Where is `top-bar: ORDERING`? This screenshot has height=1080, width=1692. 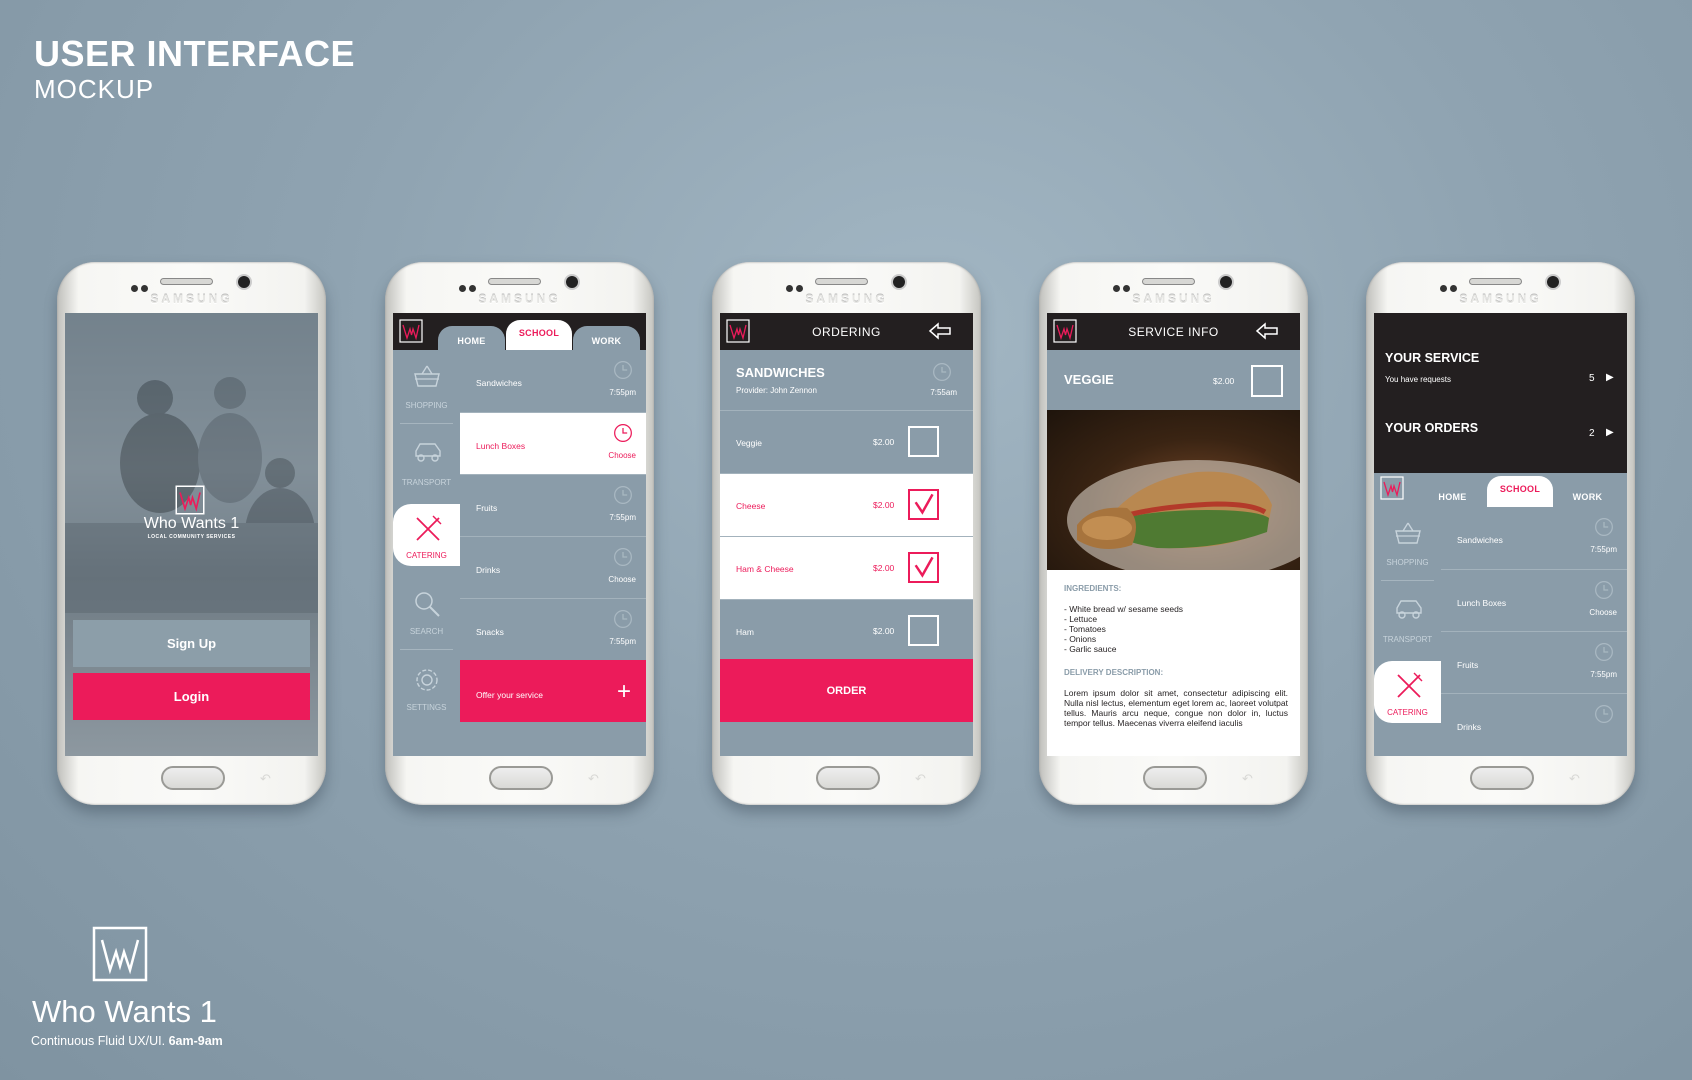
top-bar: ORDERING is located at coordinates (846, 331).